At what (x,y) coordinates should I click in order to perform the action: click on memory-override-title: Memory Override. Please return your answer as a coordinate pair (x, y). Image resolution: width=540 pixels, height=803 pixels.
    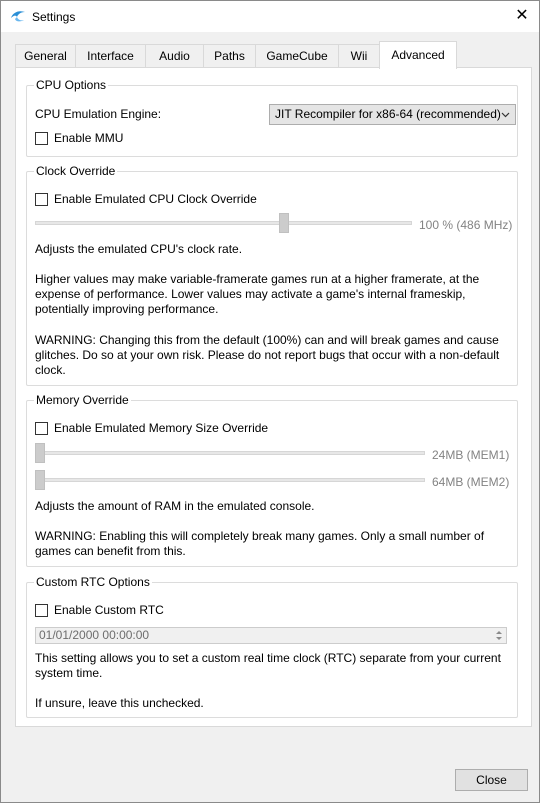
    Looking at the image, I should click on (82, 400).